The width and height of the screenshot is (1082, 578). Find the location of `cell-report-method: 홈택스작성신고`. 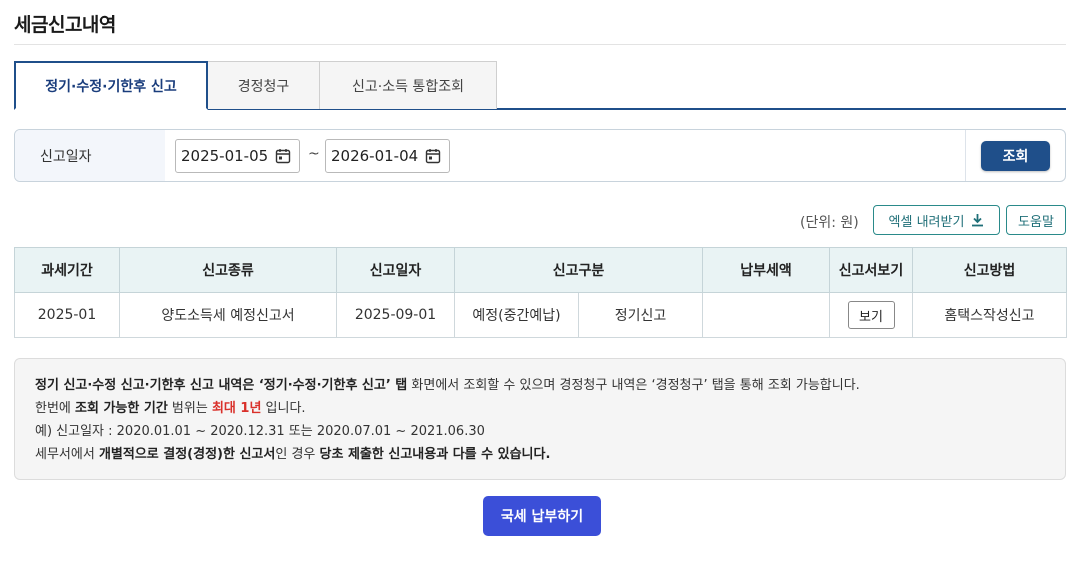

cell-report-method: 홈택스작성신고 is located at coordinates (989, 315).